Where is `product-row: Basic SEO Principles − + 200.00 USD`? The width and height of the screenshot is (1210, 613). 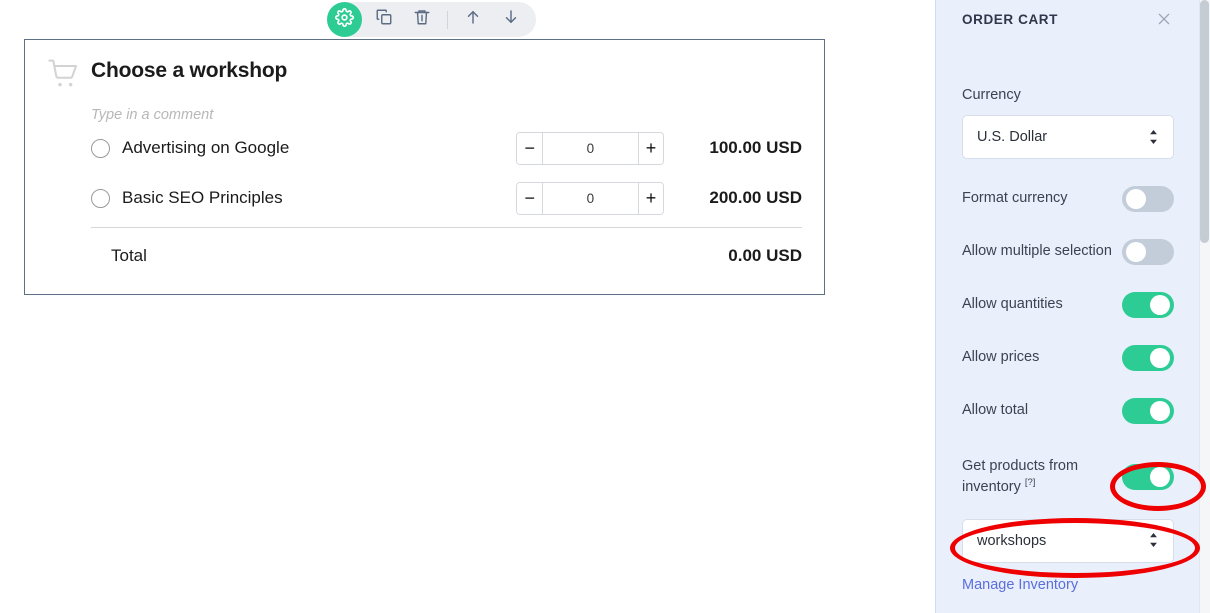 product-row: Basic SEO Principles − + 200.00 USD is located at coordinates (446, 198).